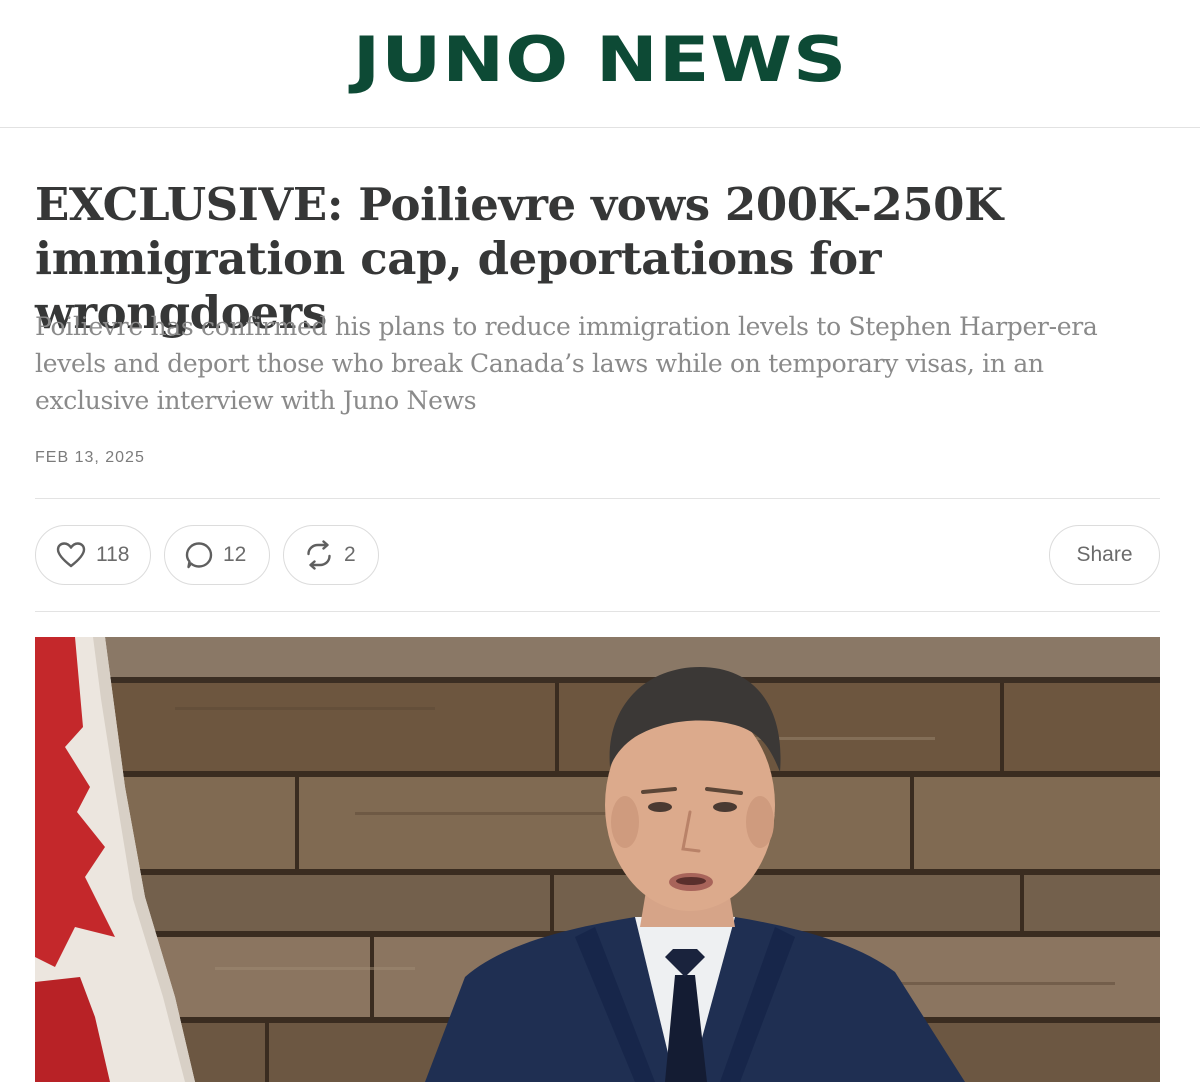  What do you see at coordinates (235, 554) in the screenshot?
I see `comment-count: 12` at bounding box center [235, 554].